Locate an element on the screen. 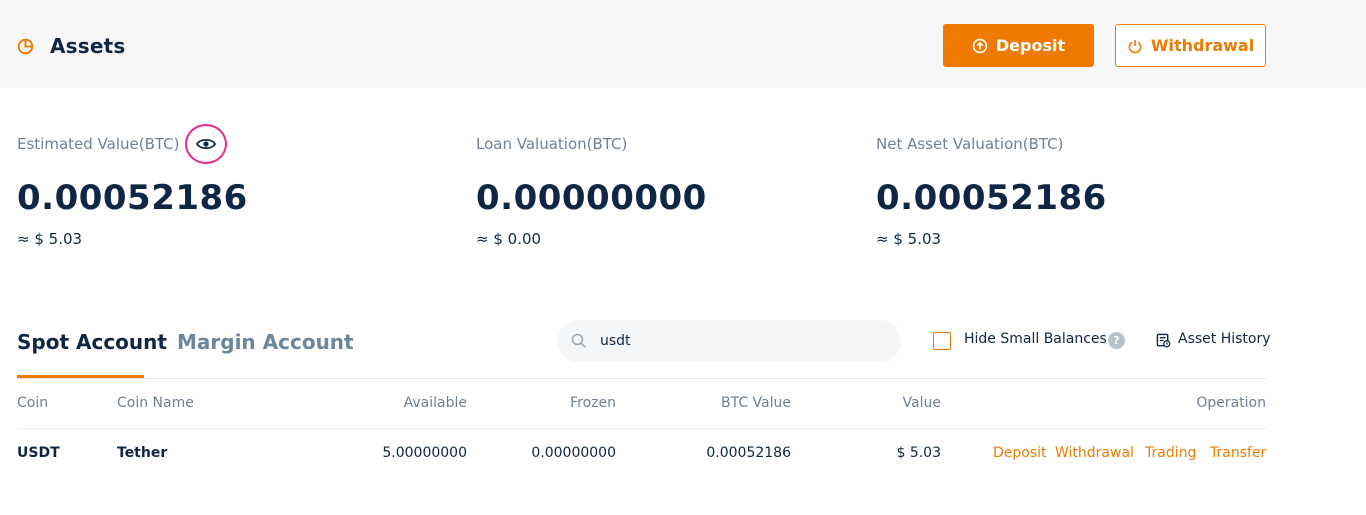 The width and height of the screenshot is (1366, 515). column-header-btc-value: BTC Value is located at coordinates (755, 403).